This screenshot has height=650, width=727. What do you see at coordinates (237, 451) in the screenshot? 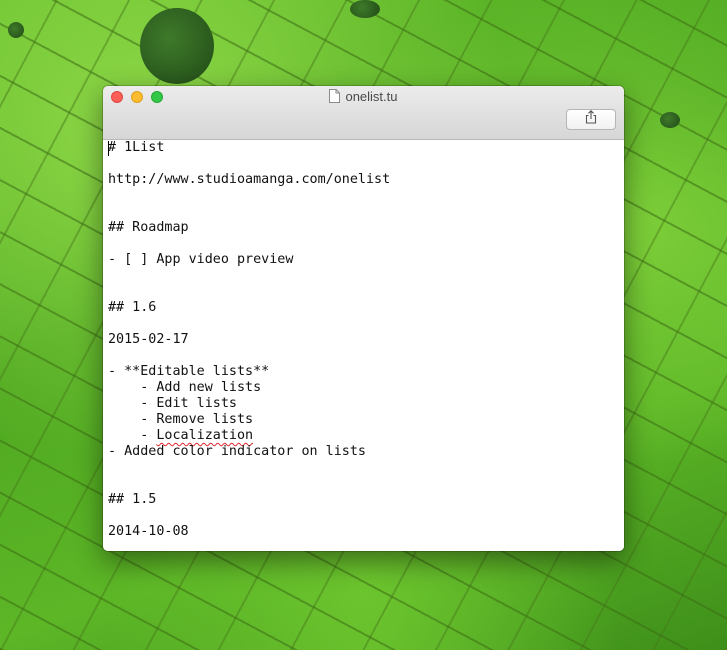
I see `text-line: - Added color indicator on lists` at bounding box center [237, 451].